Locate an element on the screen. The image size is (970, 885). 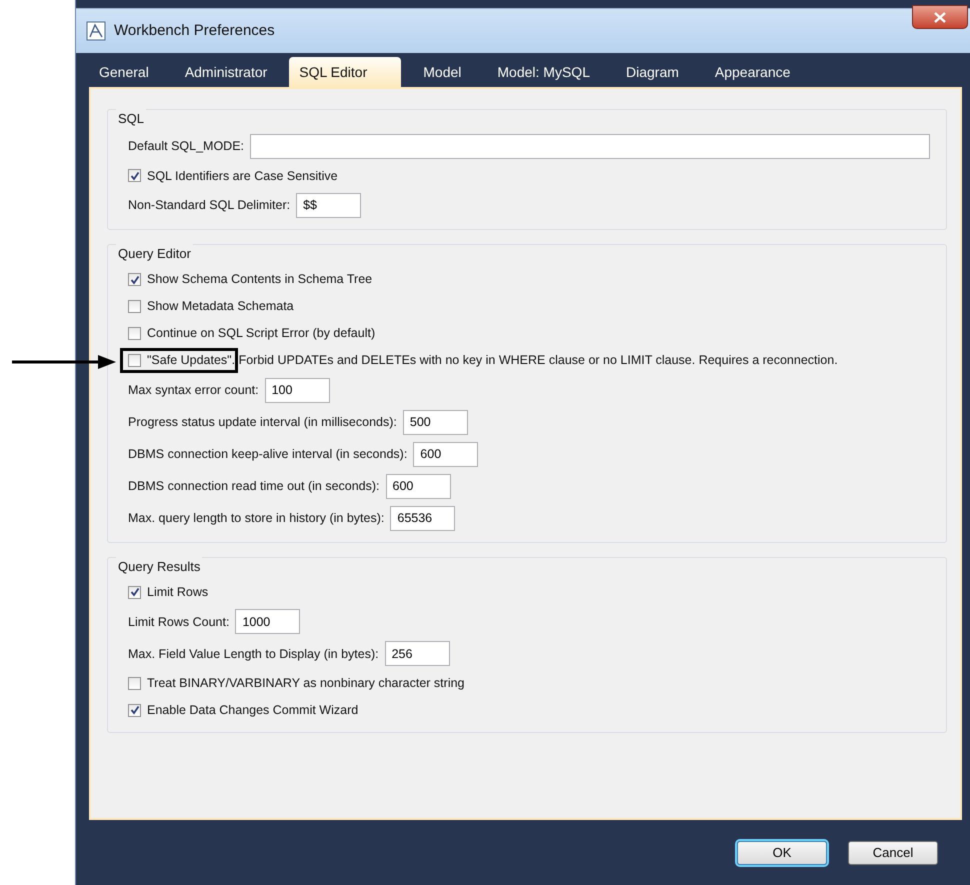
field-label: Limit Rows Count: is located at coordinates (179, 622).